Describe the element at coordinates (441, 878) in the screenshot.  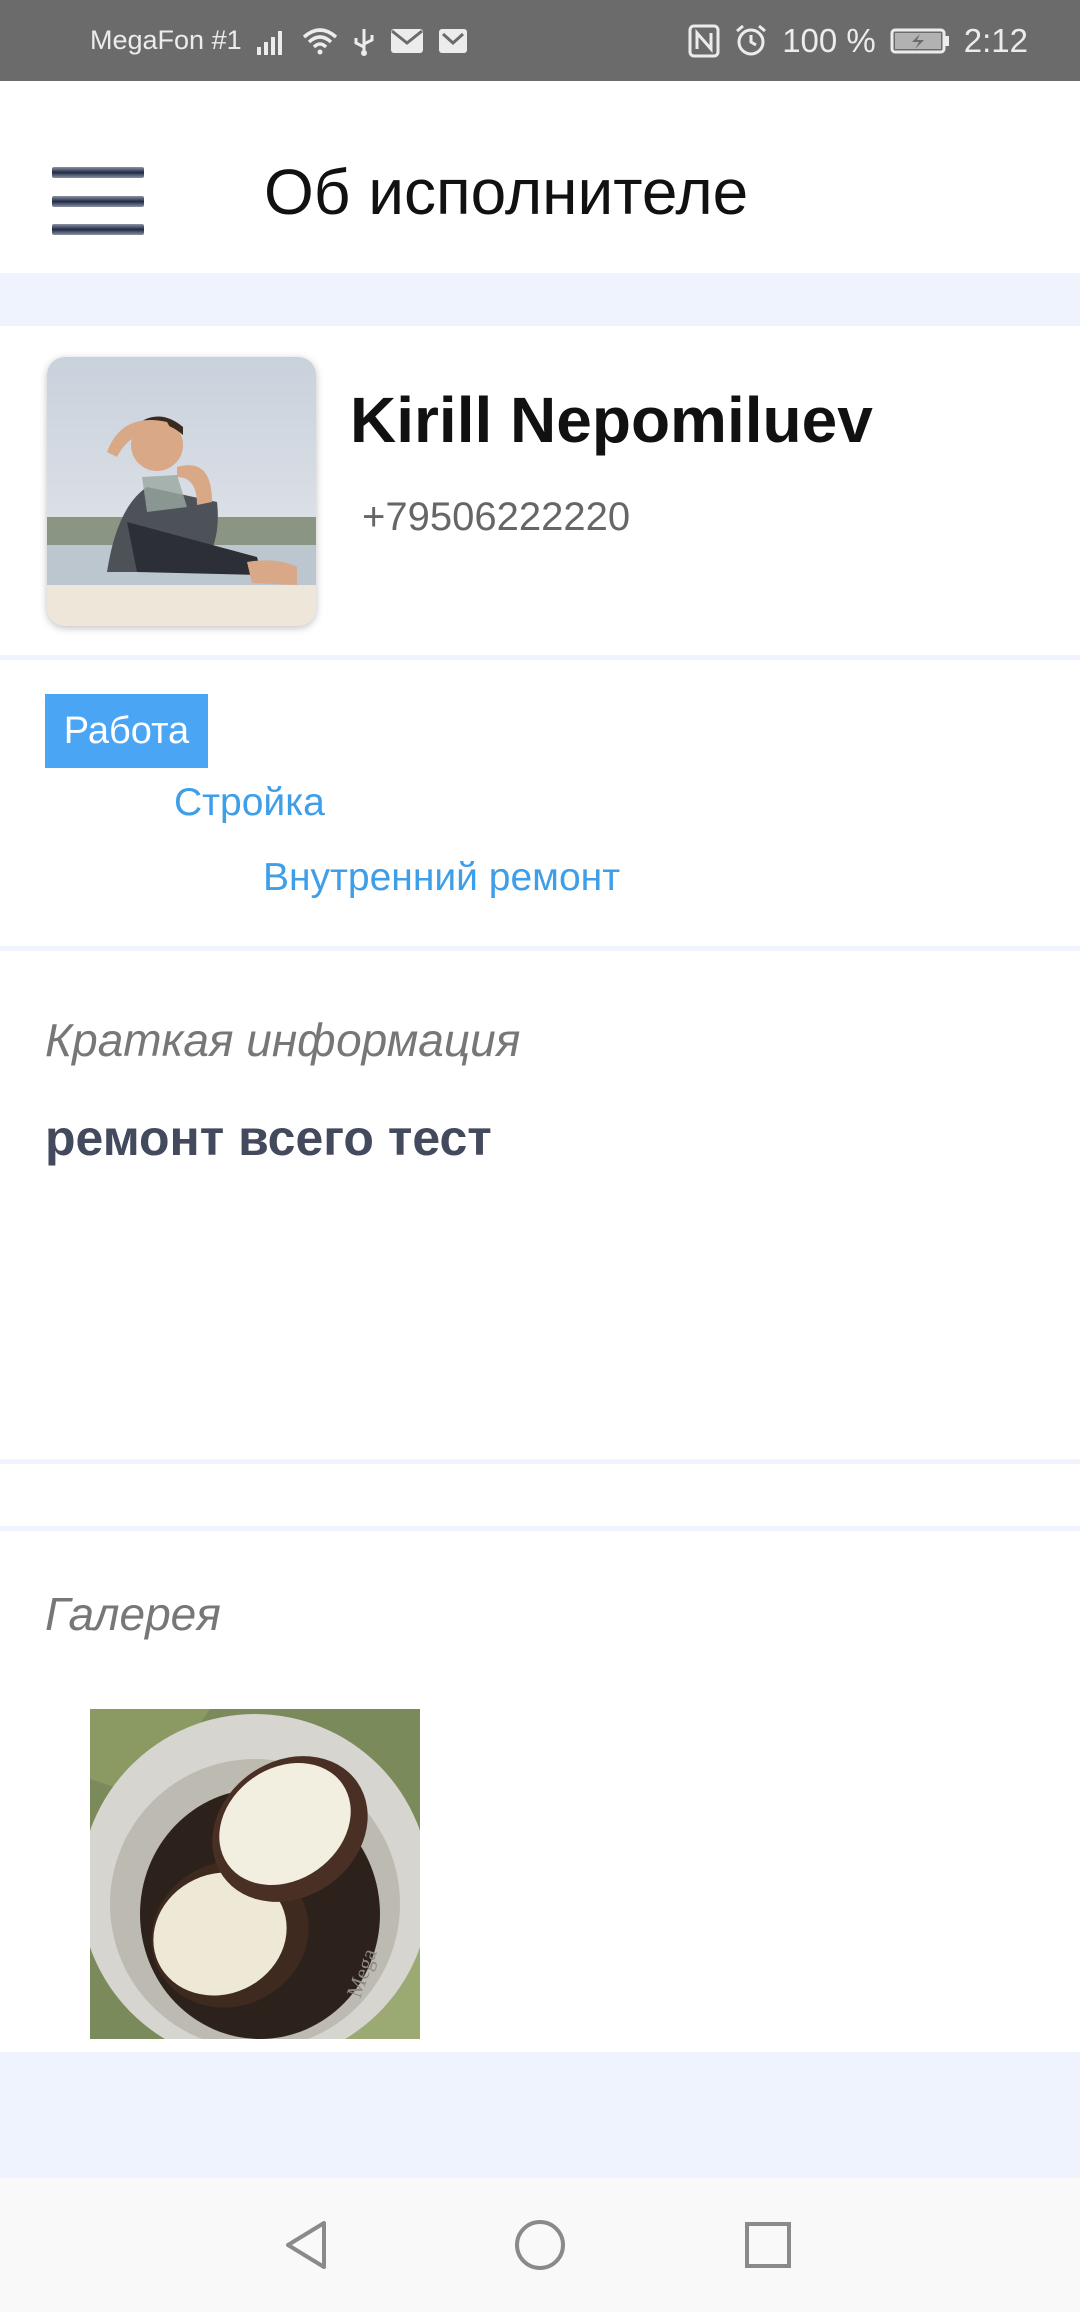
I see `subcategory-item: Внутренний ремонт` at that location.